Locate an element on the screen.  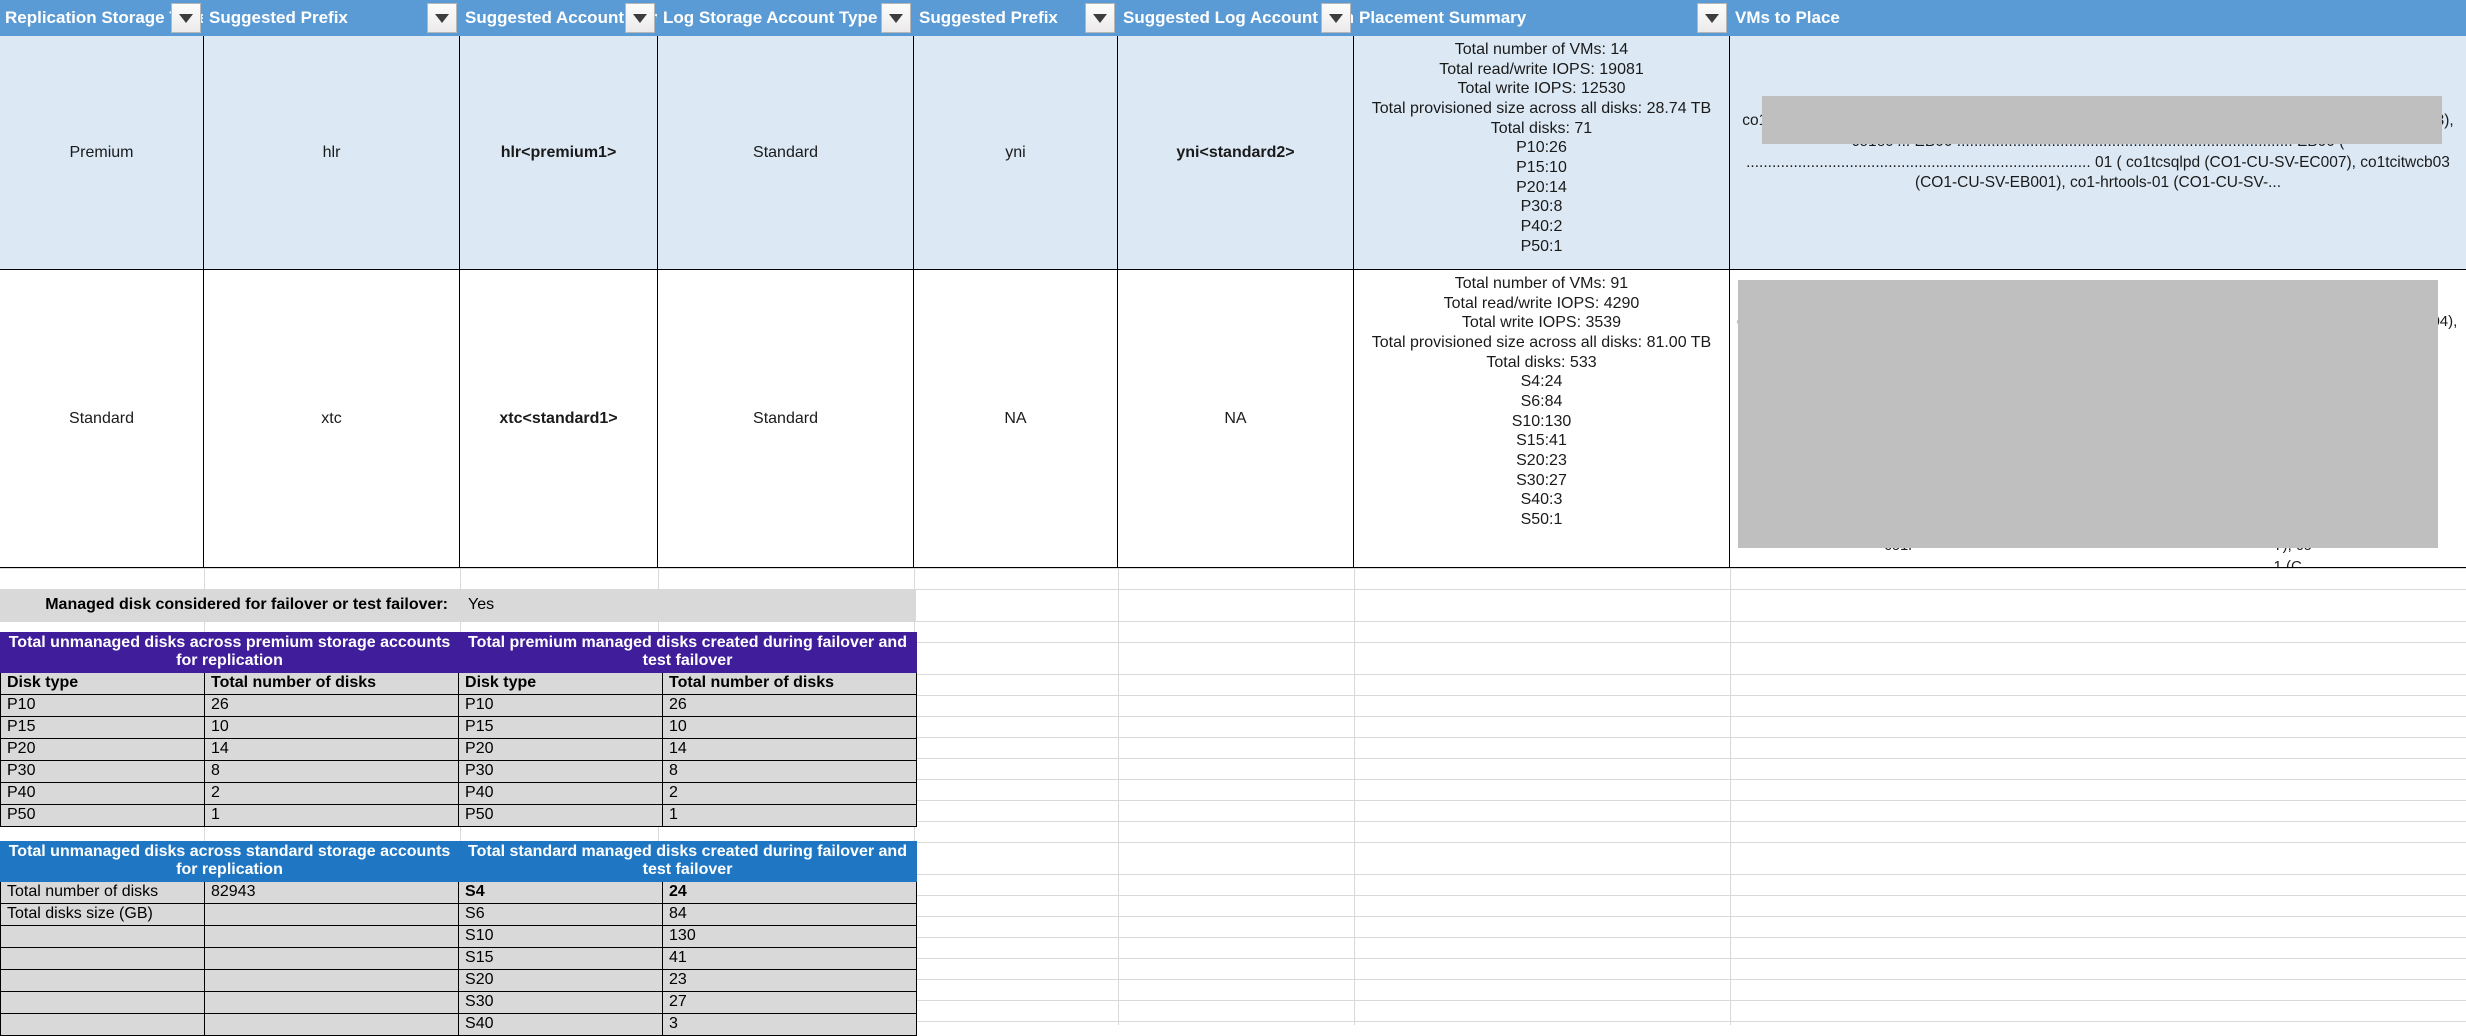
column-header-label: Suggested Log Account Name is located at coordinates (1238, 17).